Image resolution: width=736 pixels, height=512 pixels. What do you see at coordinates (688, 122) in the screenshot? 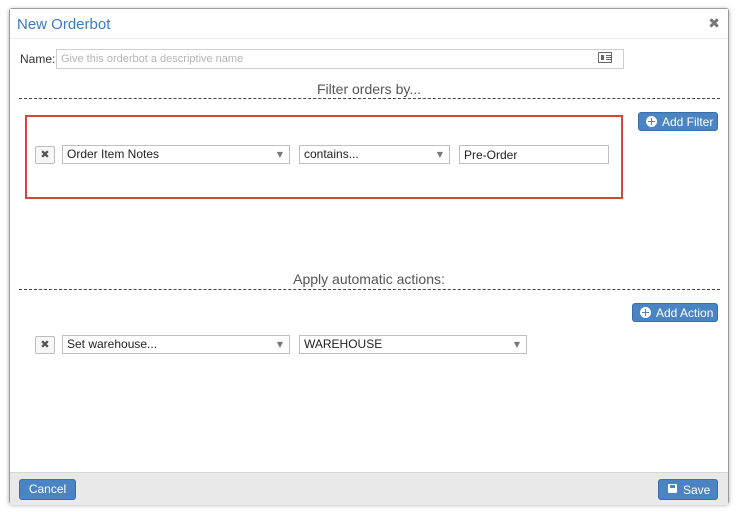
I see `add-filter-label: Add Filter` at bounding box center [688, 122].